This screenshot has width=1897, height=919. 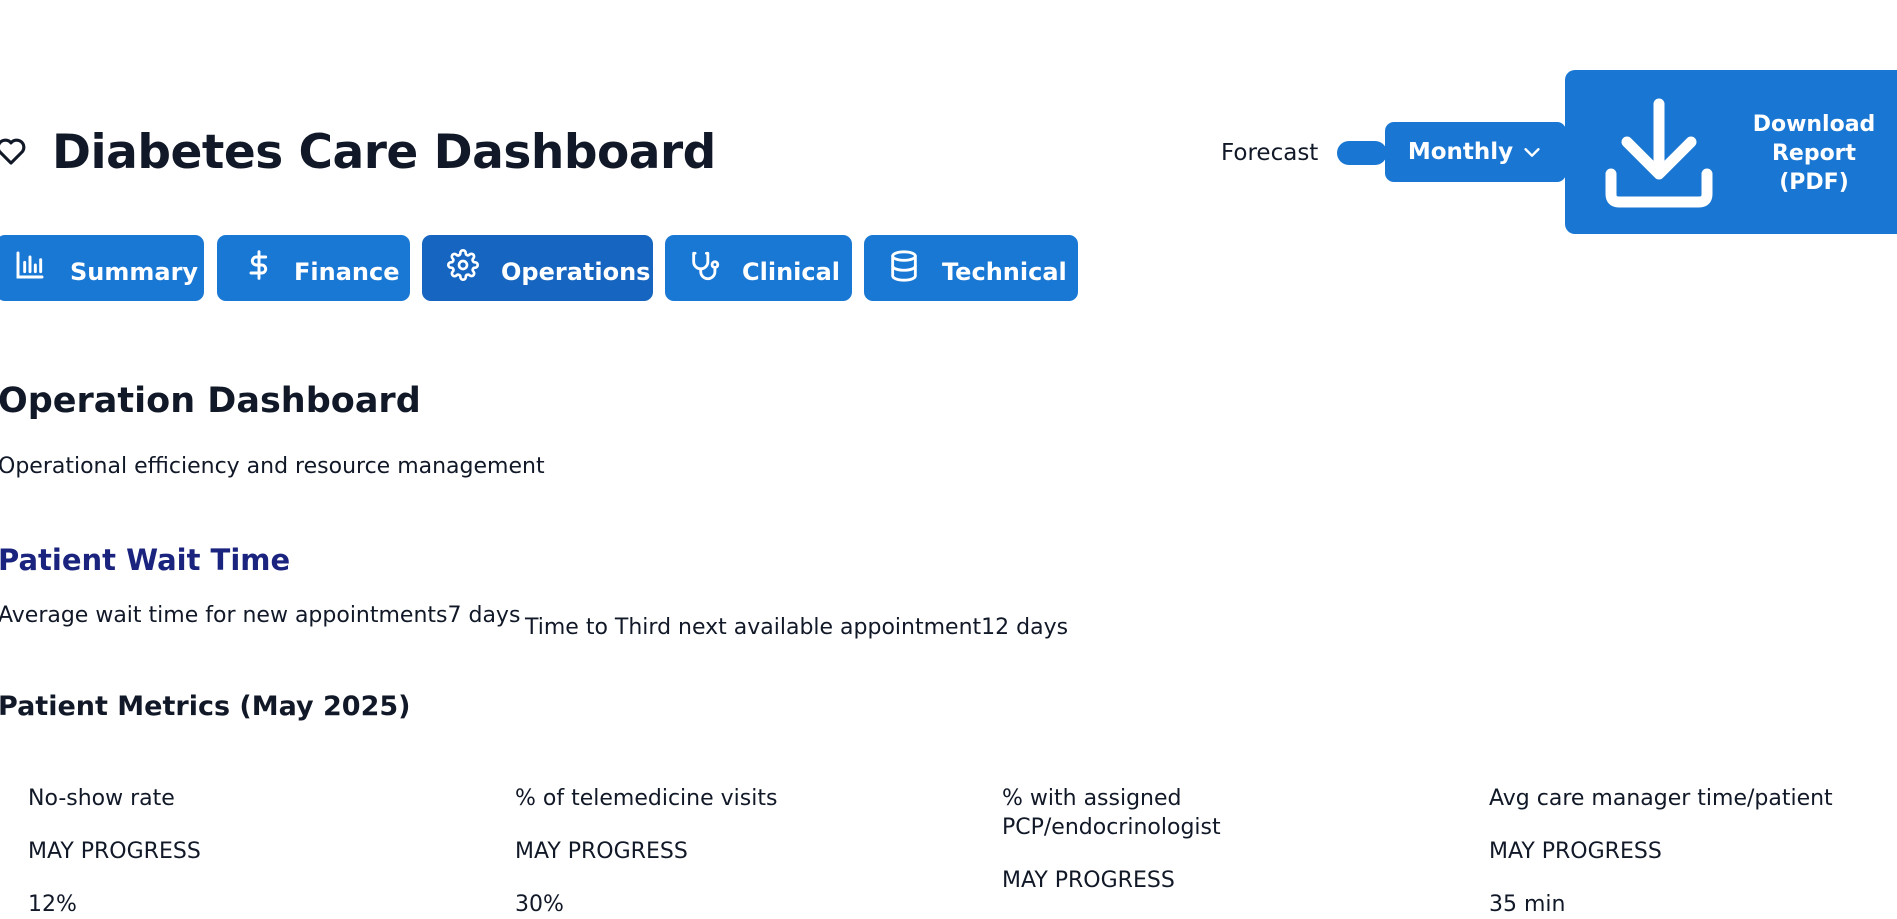 I want to click on metrics-title: Patient Metrics (May 2025), so click(x=205, y=706).